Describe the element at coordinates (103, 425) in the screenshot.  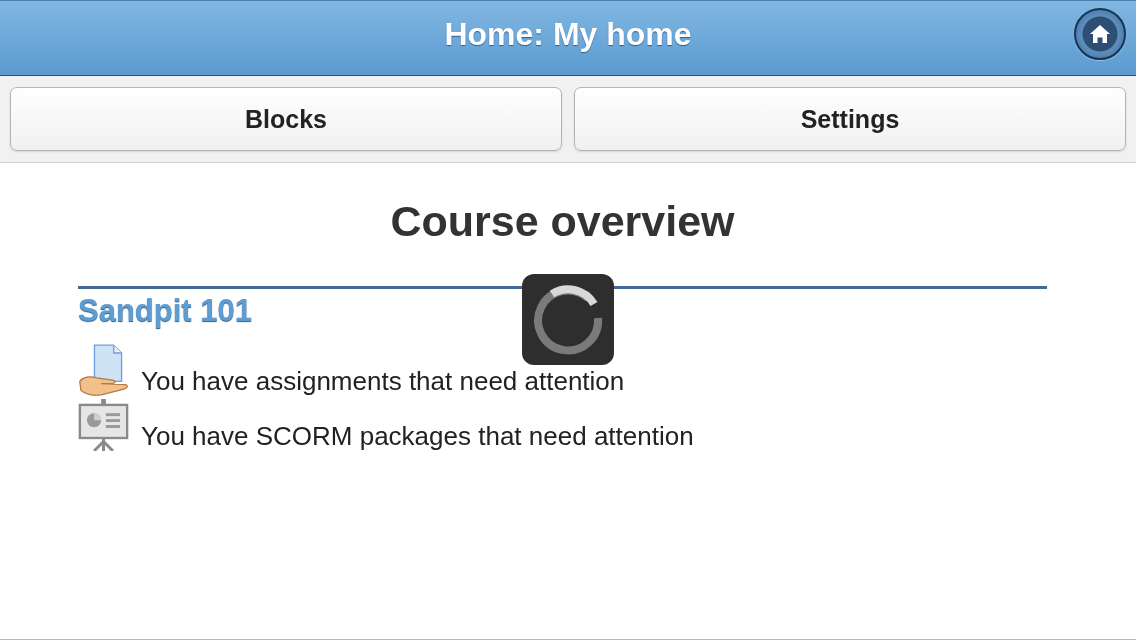
I see `presentation-board-icon` at that location.